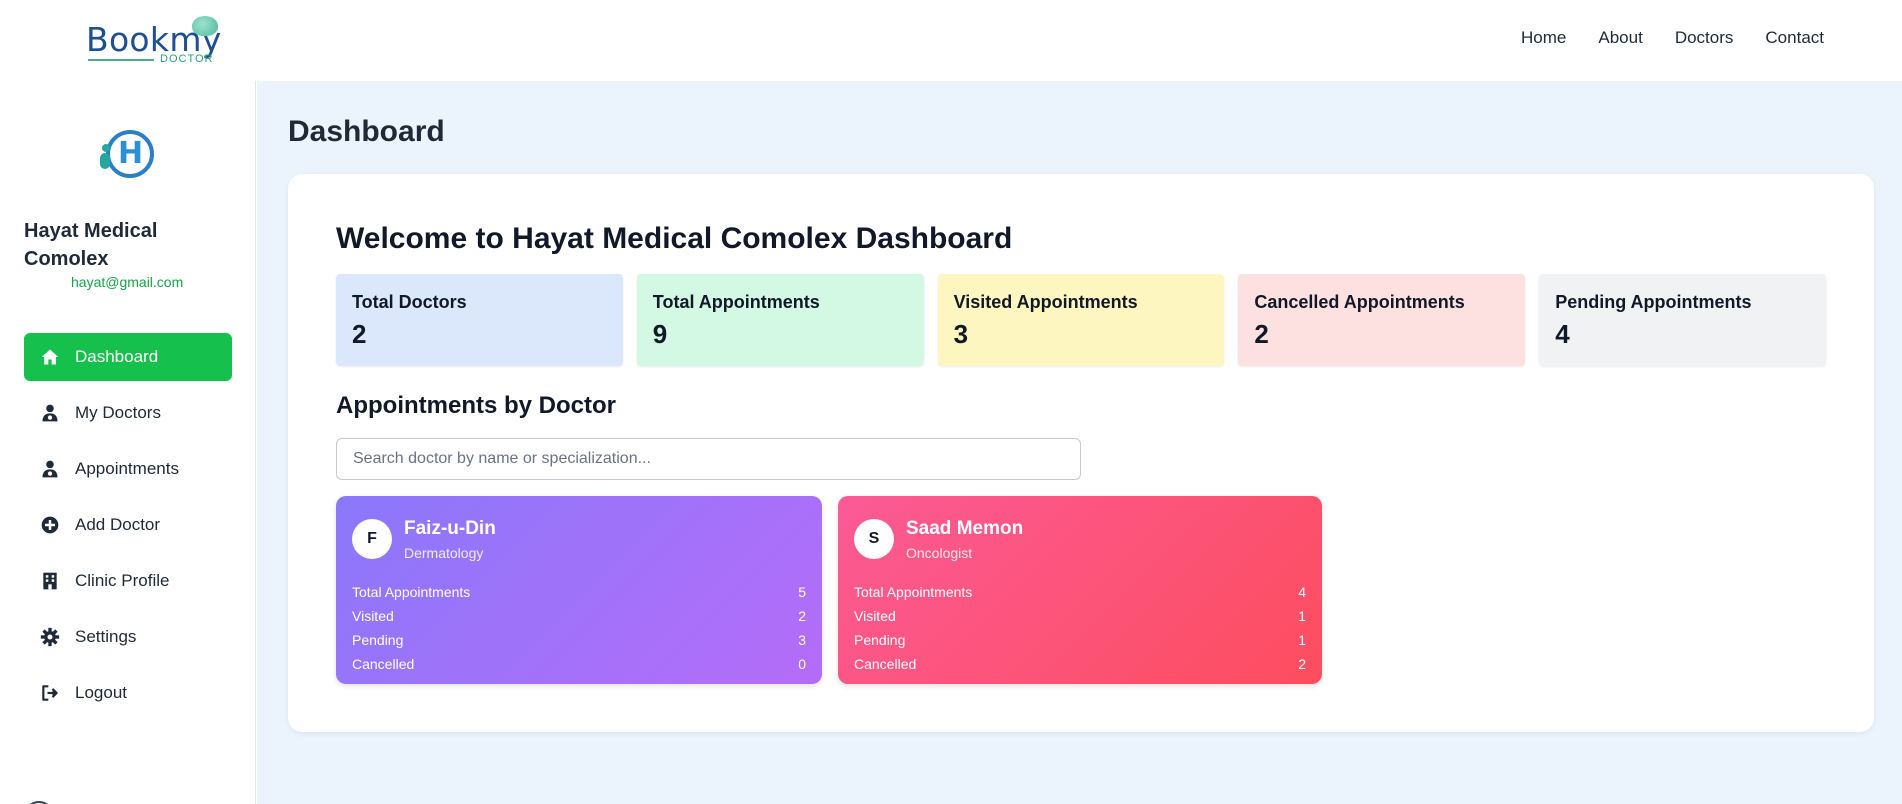  I want to click on clinic-logo: H, so click(128, 154).